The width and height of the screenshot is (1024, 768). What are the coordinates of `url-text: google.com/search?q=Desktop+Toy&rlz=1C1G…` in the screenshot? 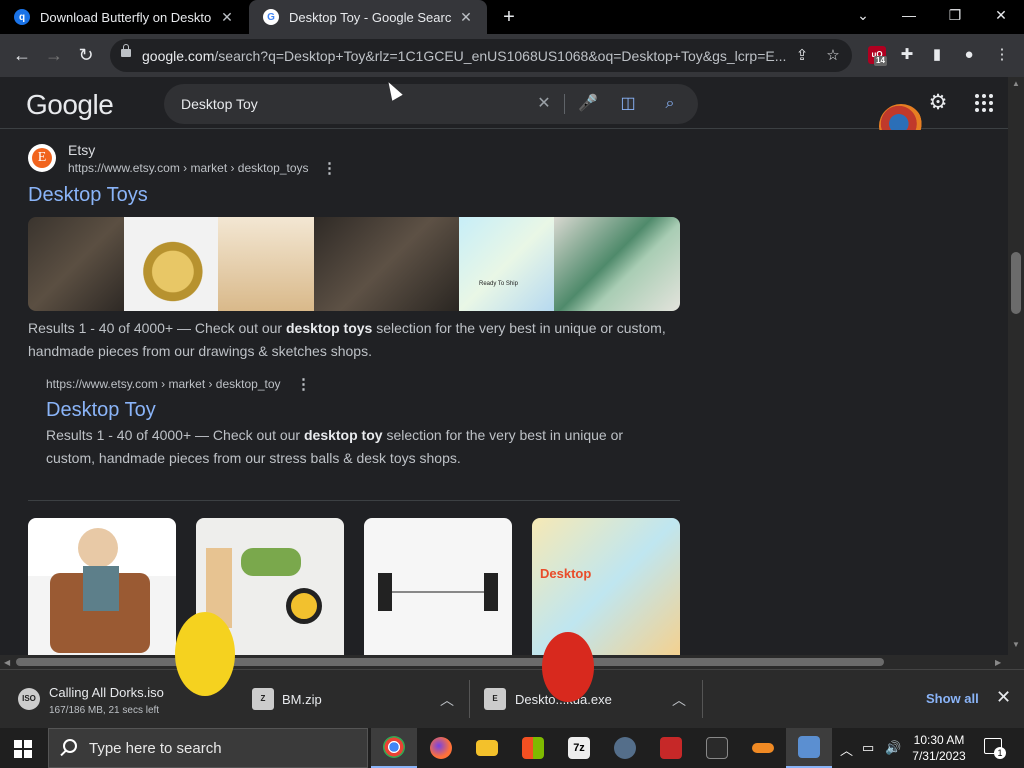 It's located at (466, 56).